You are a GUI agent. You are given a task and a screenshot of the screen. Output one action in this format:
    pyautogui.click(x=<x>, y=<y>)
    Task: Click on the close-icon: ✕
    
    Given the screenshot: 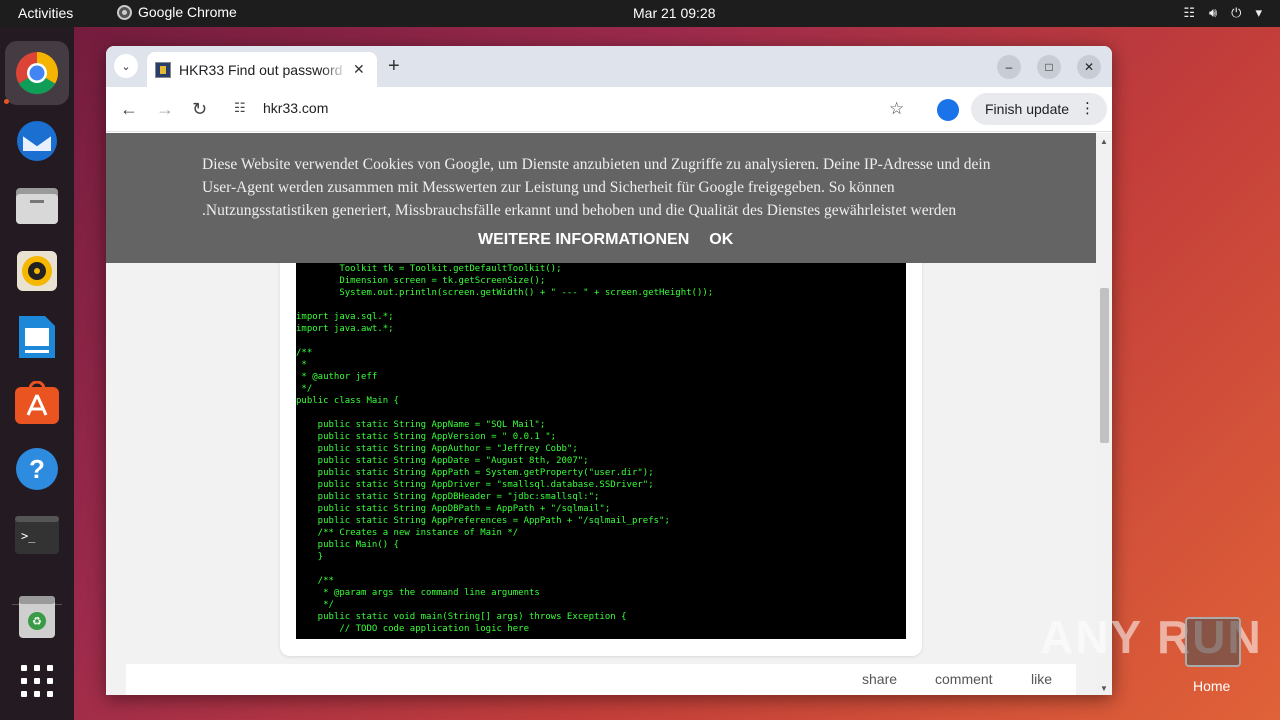 What is the action you would take?
    pyautogui.click(x=1089, y=67)
    